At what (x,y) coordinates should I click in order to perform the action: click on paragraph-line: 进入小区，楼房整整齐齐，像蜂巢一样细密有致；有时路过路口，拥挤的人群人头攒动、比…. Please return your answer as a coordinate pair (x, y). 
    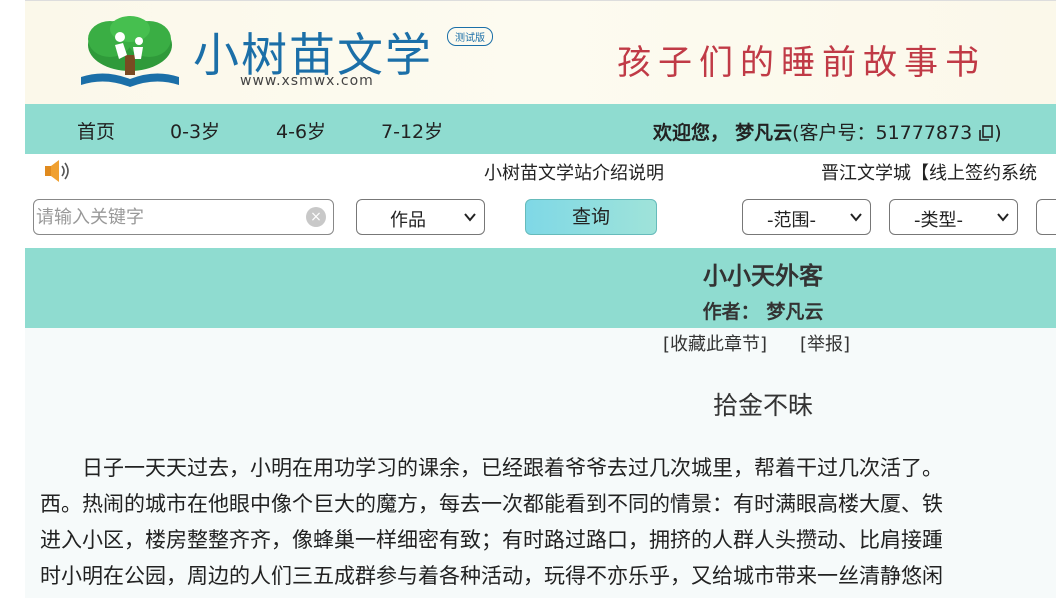
    Looking at the image, I should click on (491, 540).